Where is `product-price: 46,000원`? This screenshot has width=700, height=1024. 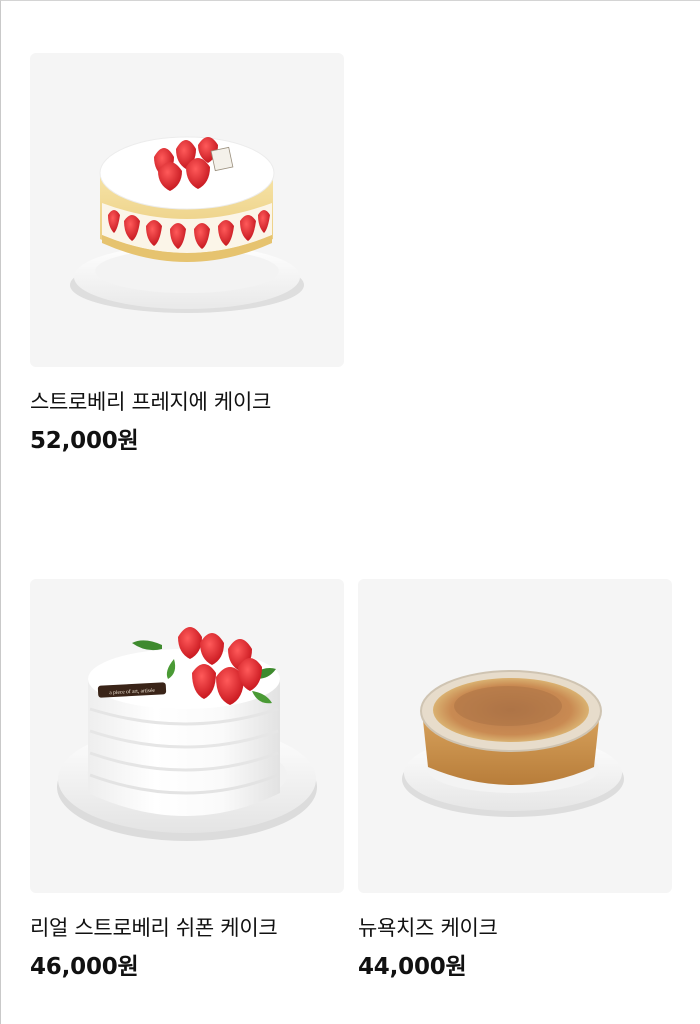
product-price: 46,000원 is located at coordinates (84, 967).